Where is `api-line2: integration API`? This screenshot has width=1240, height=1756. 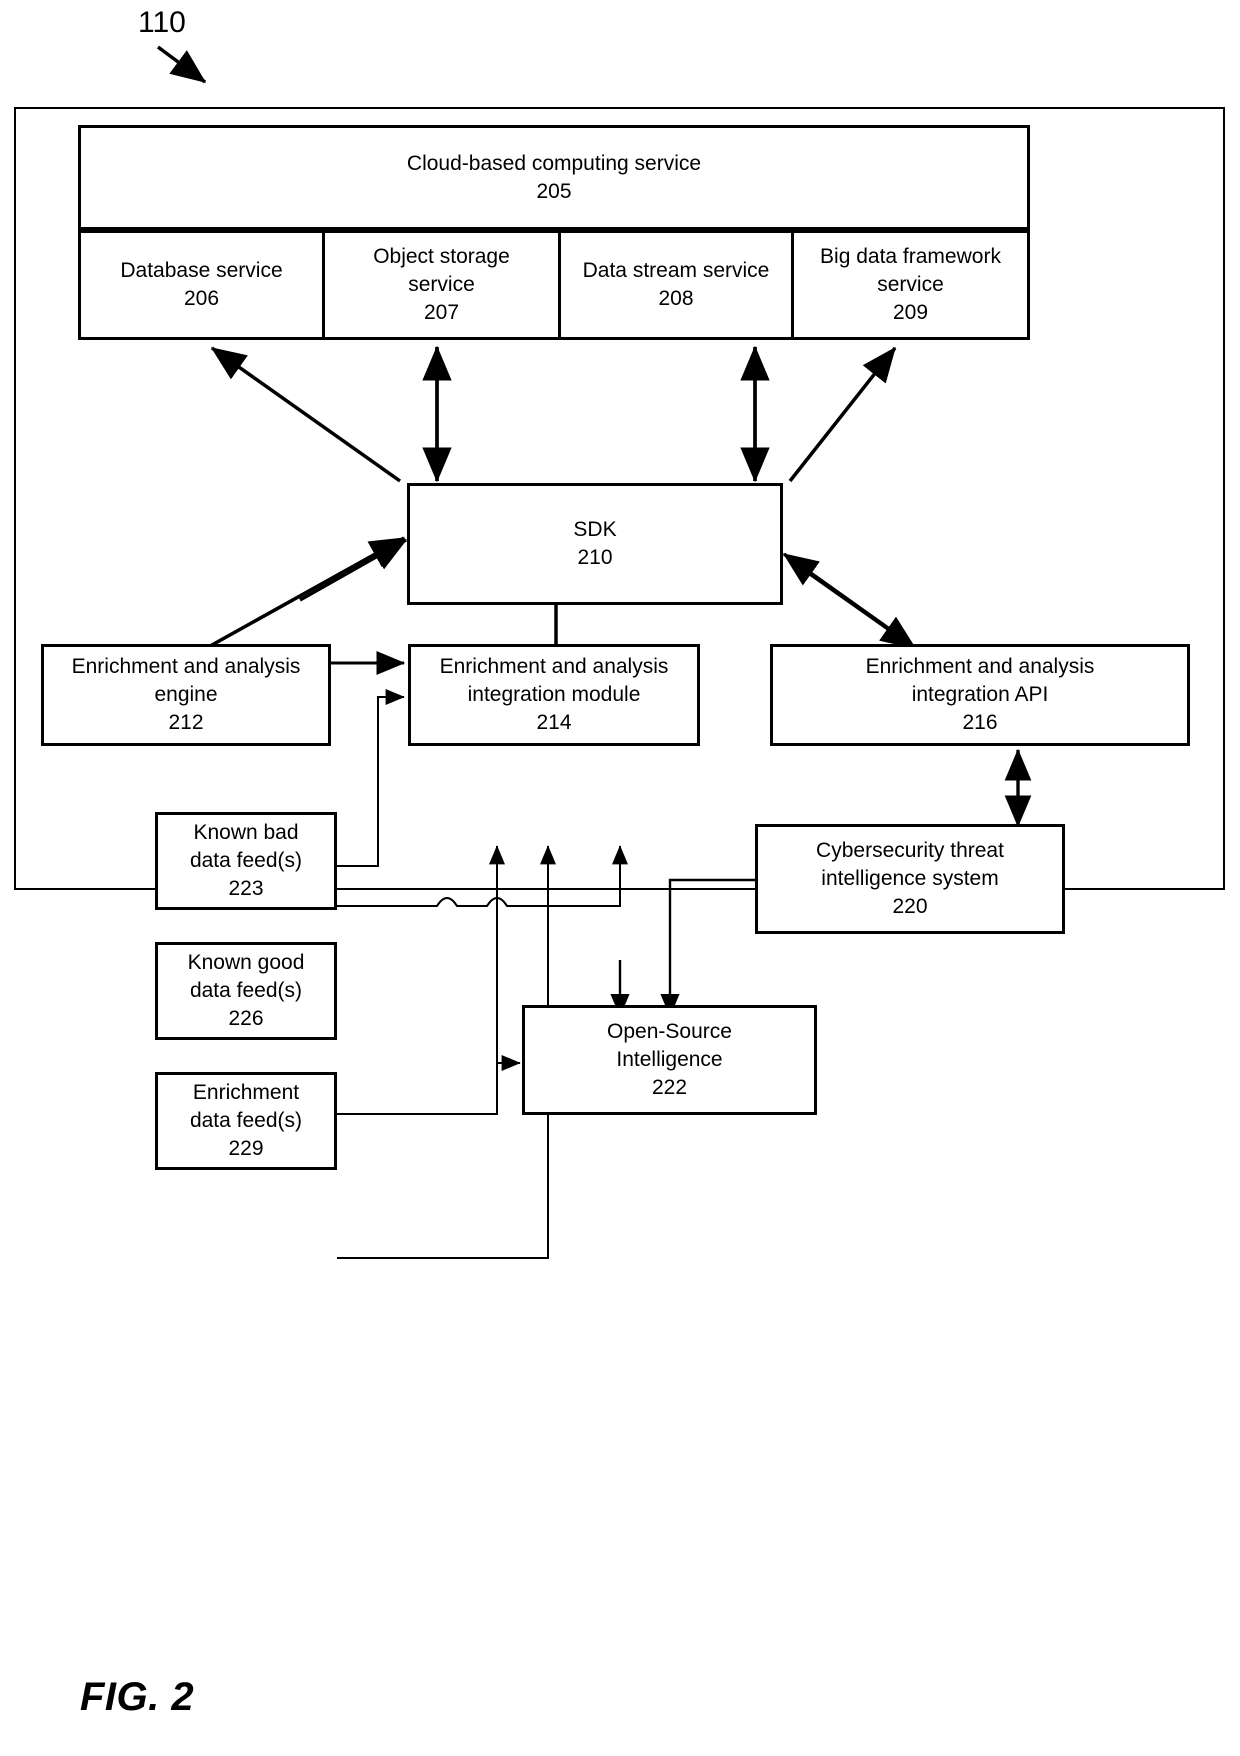 api-line2: integration API is located at coordinates (980, 695).